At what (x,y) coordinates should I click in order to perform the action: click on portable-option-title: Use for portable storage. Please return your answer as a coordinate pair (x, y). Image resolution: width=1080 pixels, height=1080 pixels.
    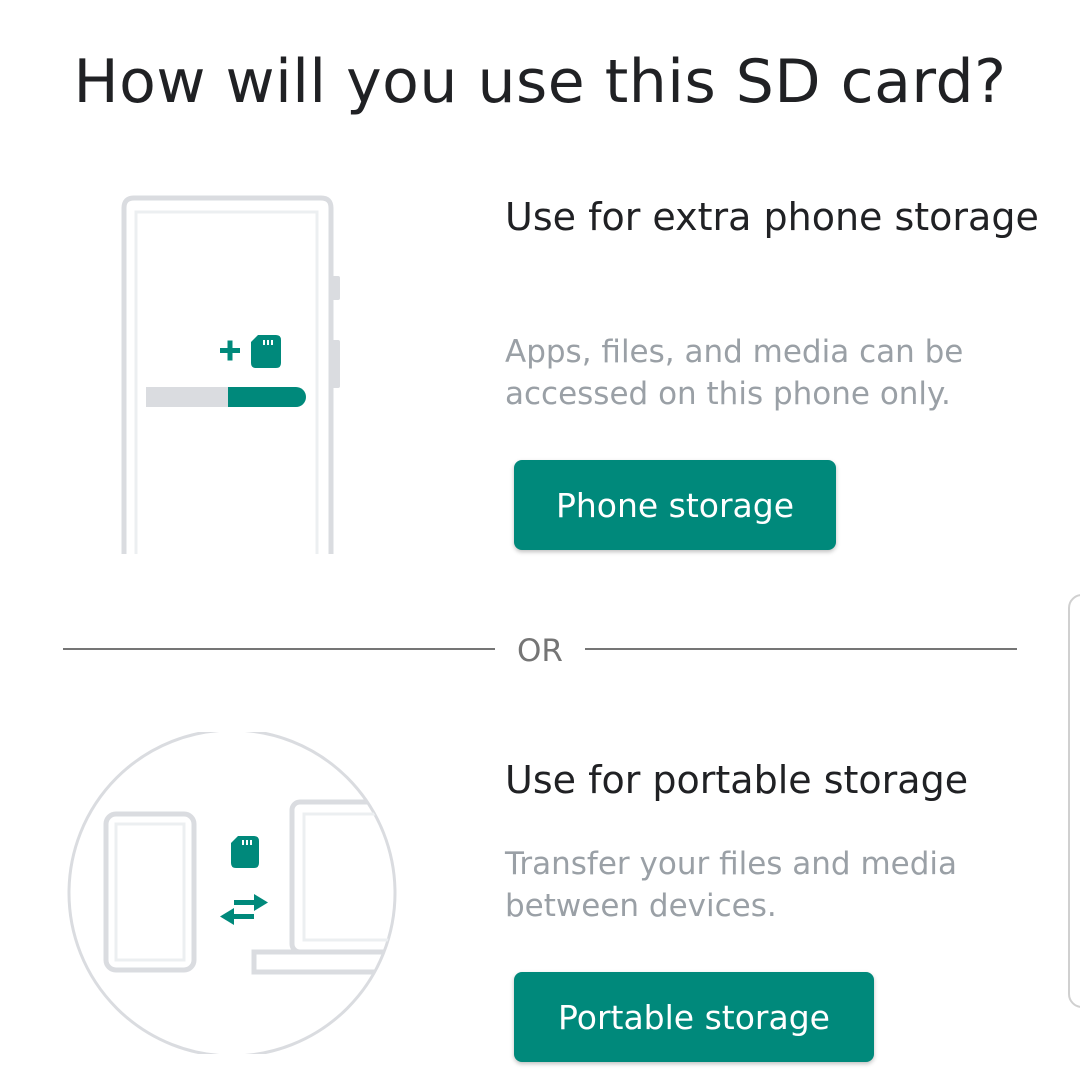
    Looking at the image, I should click on (737, 780).